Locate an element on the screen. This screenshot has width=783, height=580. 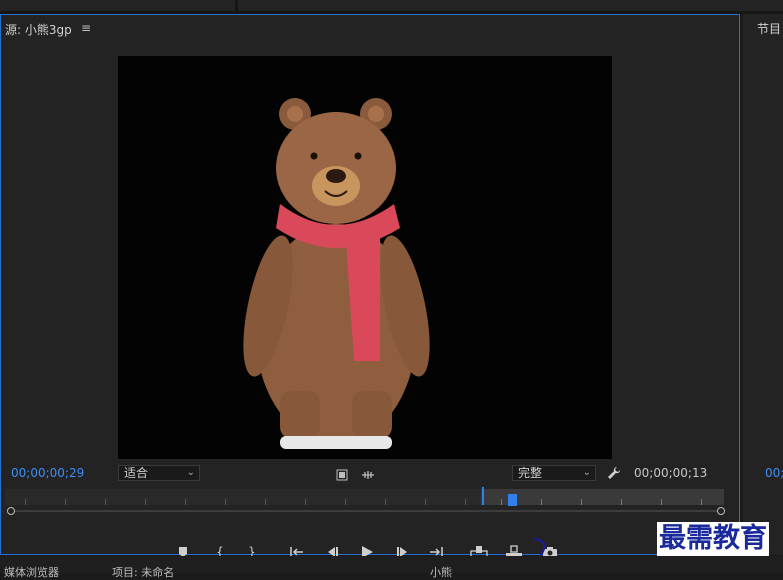
safe-margins-icon is located at coordinates (342, 473).